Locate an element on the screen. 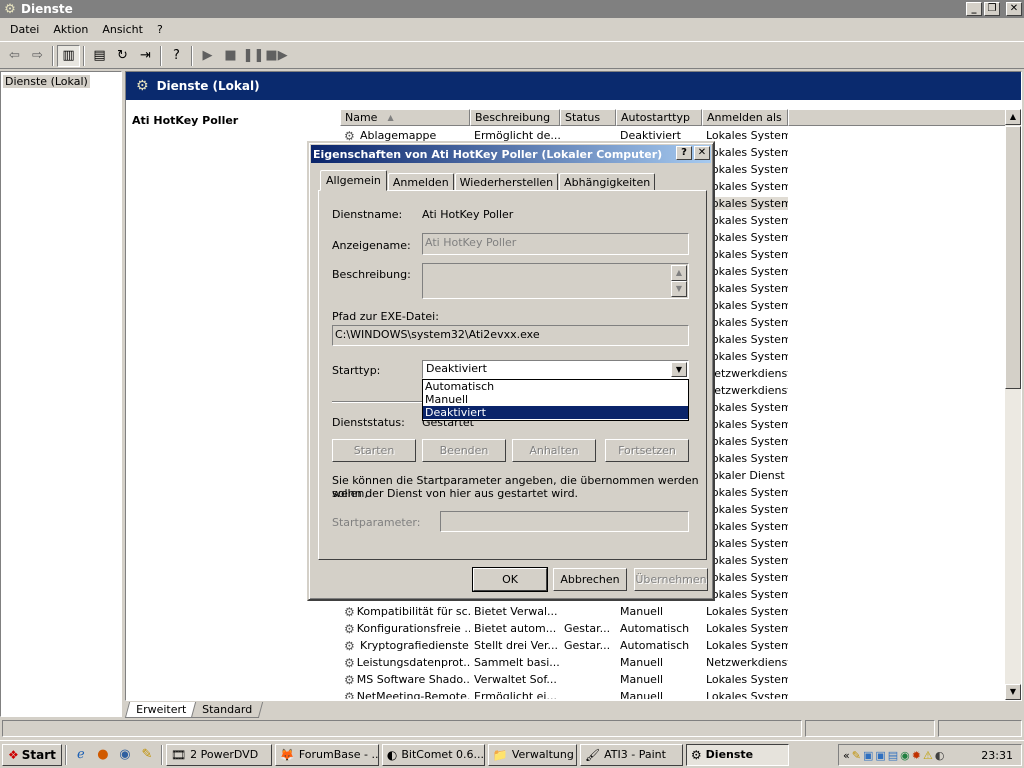  play-icon: ▶ is located at coordinates (207, 56).